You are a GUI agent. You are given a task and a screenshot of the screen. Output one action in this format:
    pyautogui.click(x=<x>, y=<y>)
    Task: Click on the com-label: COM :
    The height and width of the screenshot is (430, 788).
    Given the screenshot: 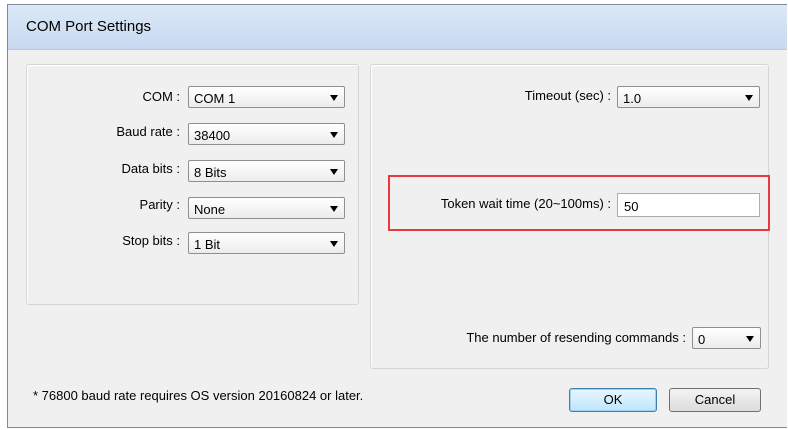 What is the action you would take?
    pyautogui.click(x=161, y=96)
    